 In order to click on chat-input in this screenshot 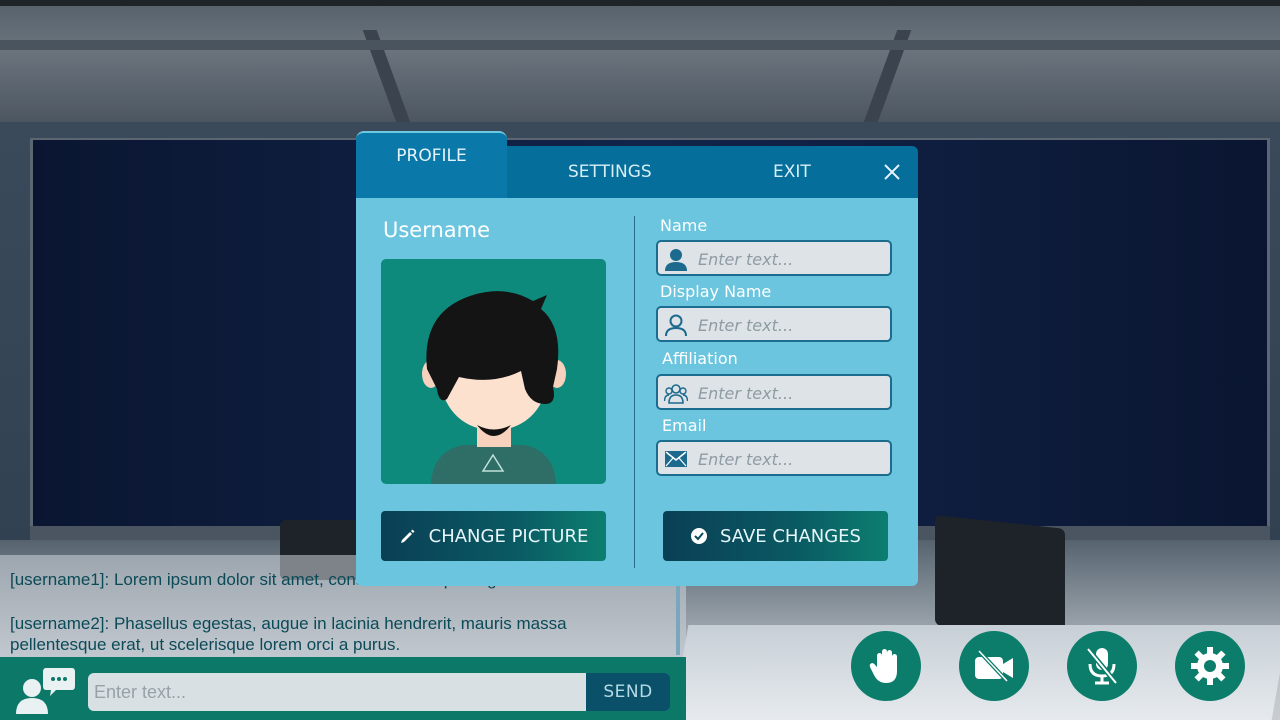, I will do `click(337, 692)`.